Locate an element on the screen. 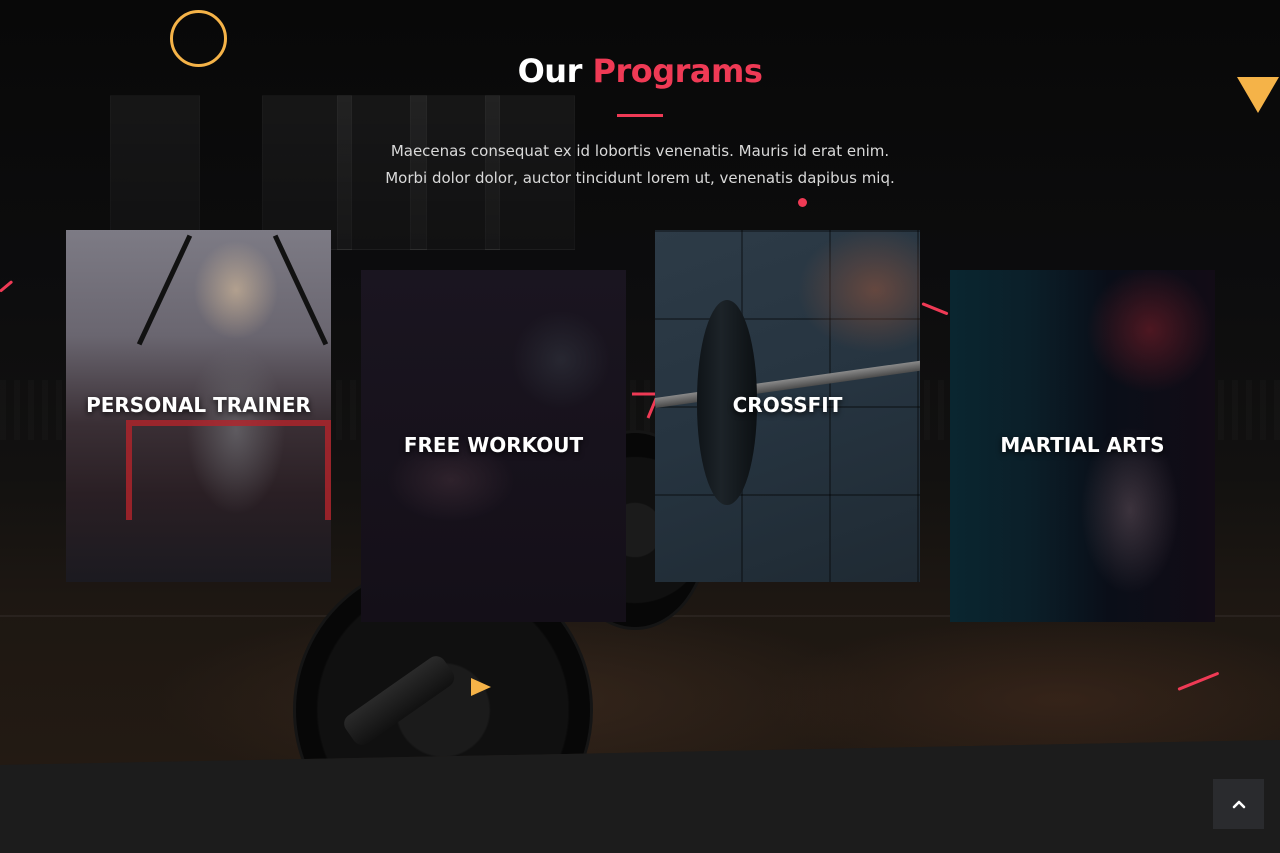 The image size is (1280, 853). program-card-crossfit: CROSSFIT is located at coordinates (787, 406).